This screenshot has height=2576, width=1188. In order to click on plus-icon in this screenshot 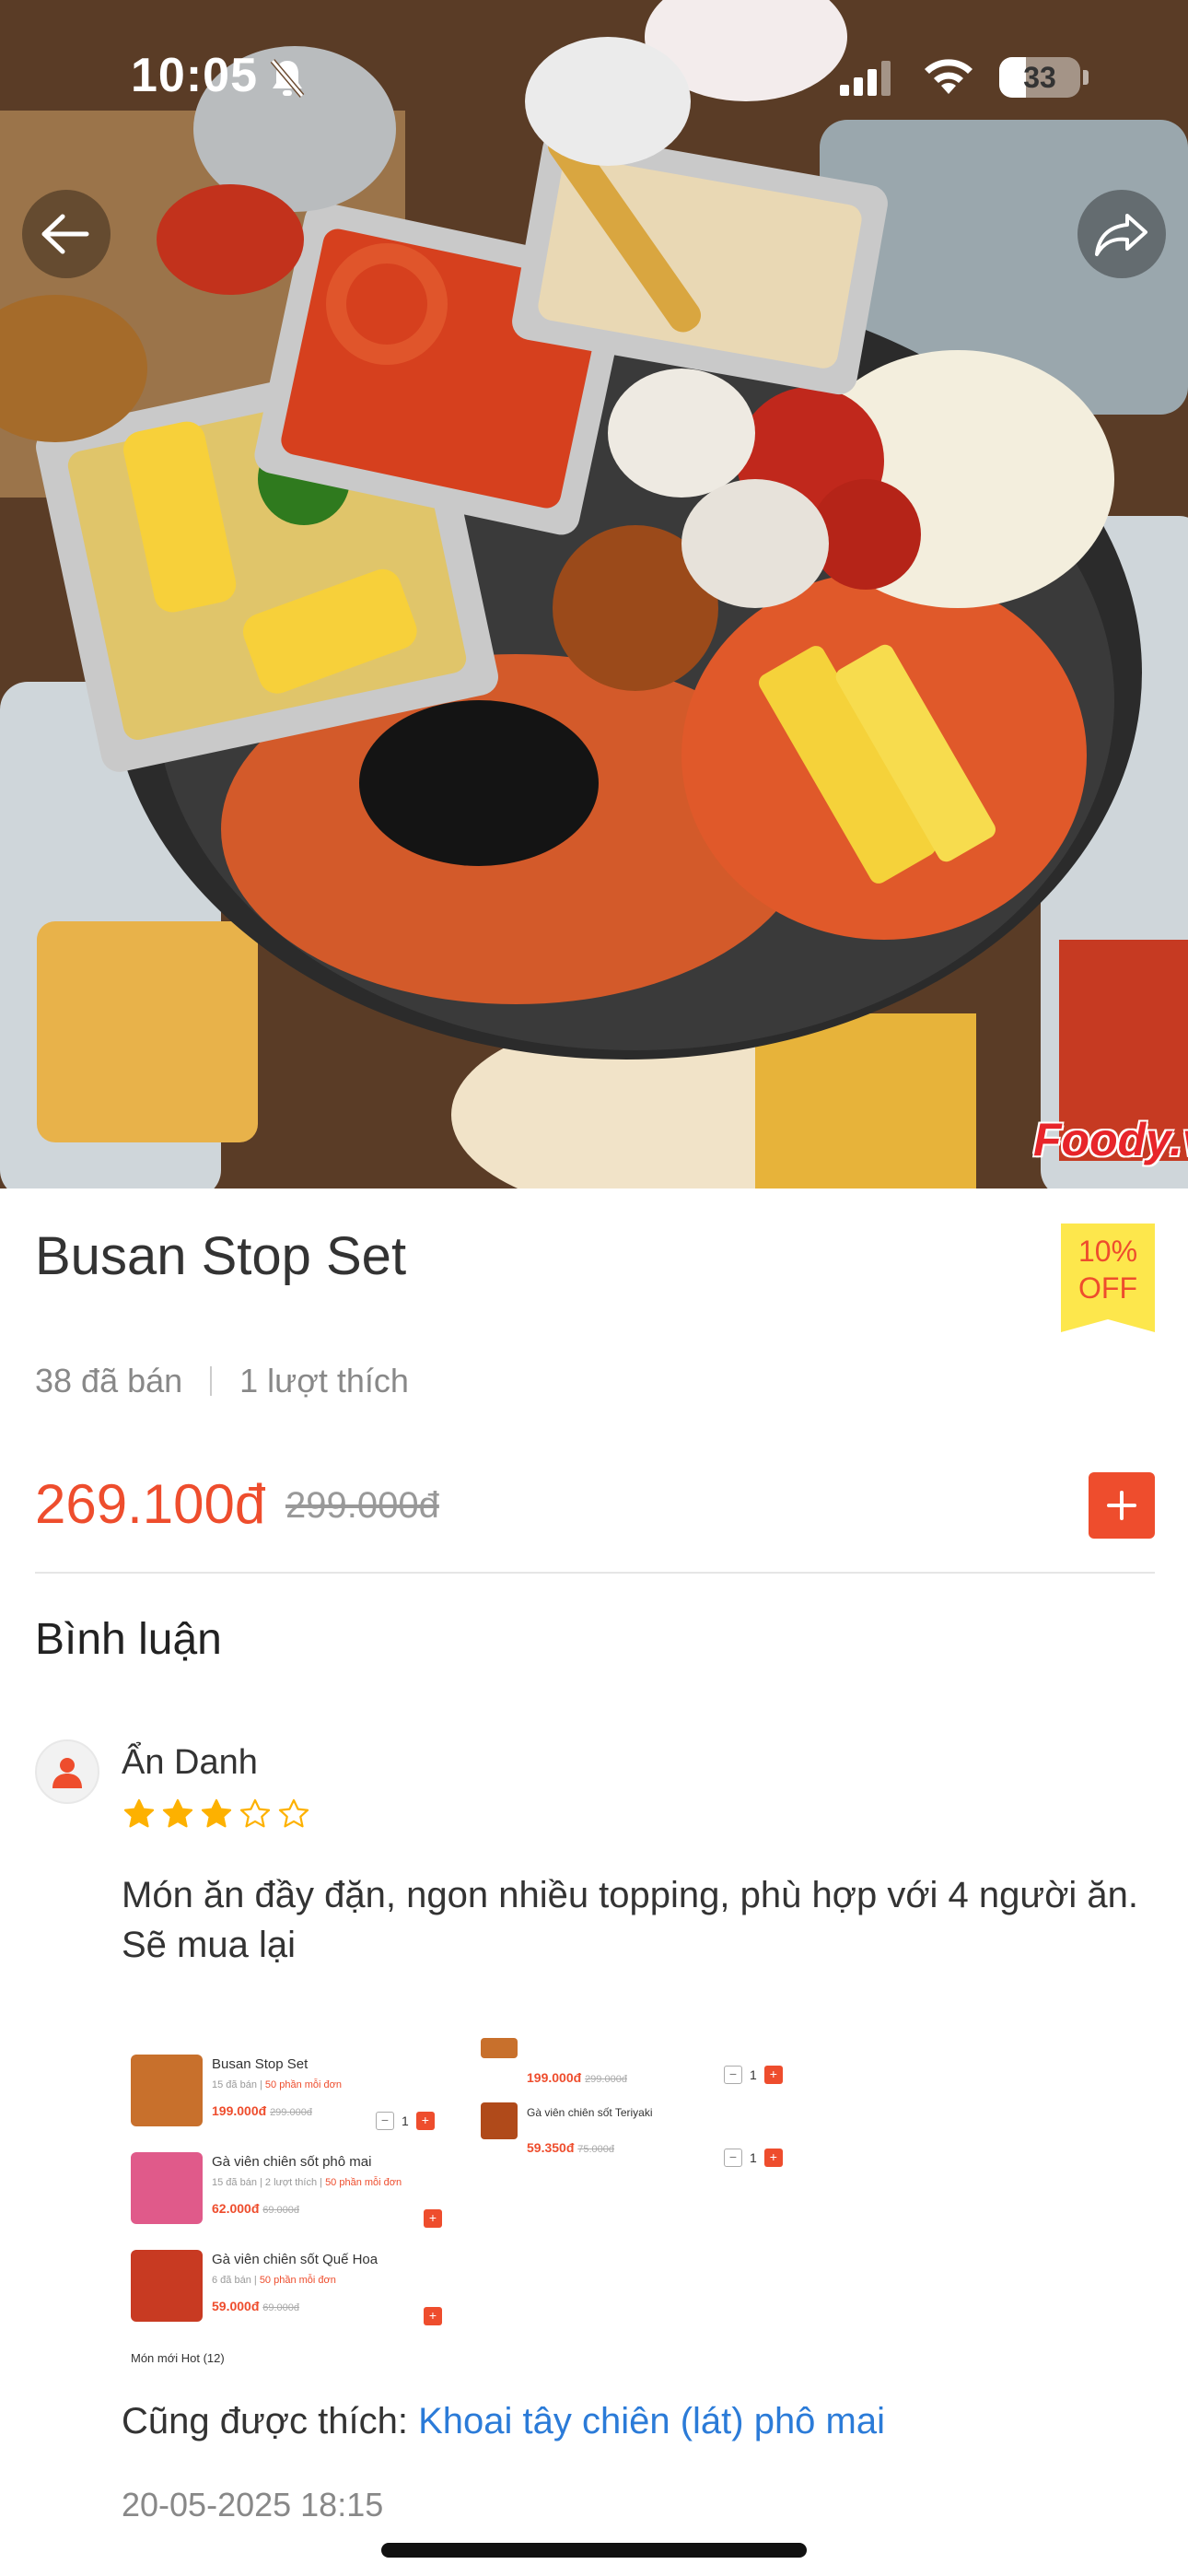, I will do `click(1121, 1505)`.